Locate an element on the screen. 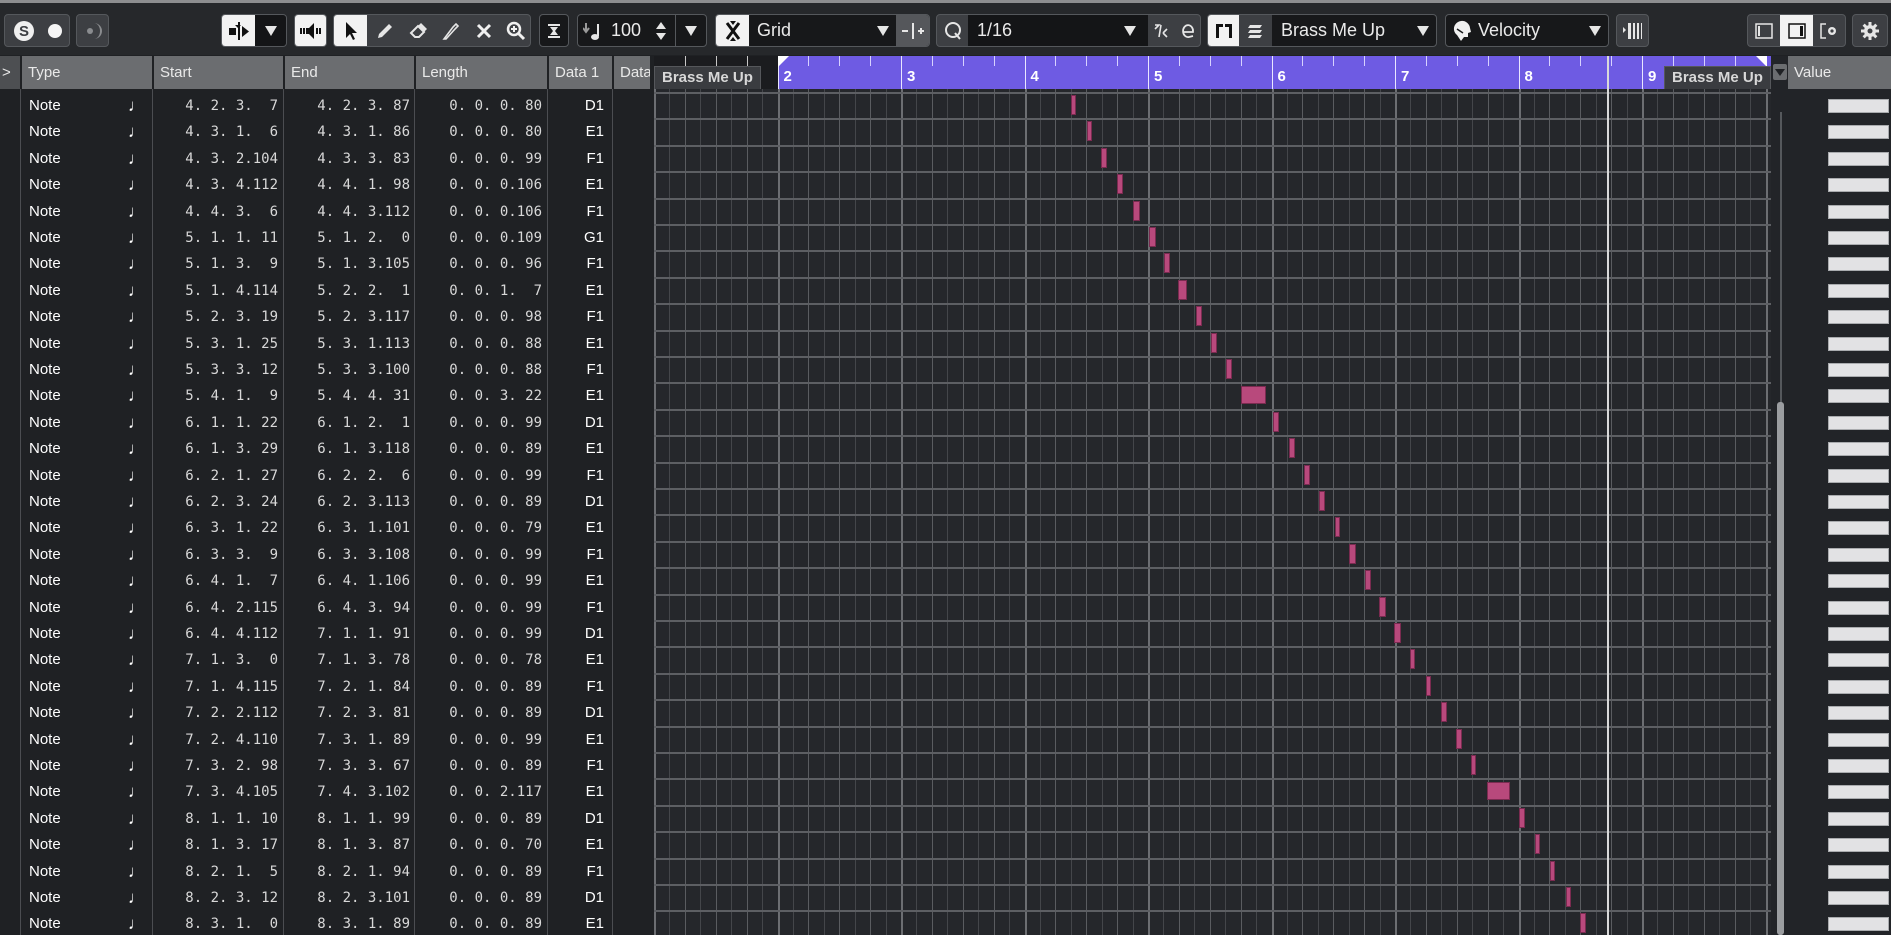 This screenshot has height=935, width=1891. table-row: Note ♩ 7. 2. 4.110 7. 3. 1. 89 0. 0. 0. 99 E1 is located at coordinates (326, 740).